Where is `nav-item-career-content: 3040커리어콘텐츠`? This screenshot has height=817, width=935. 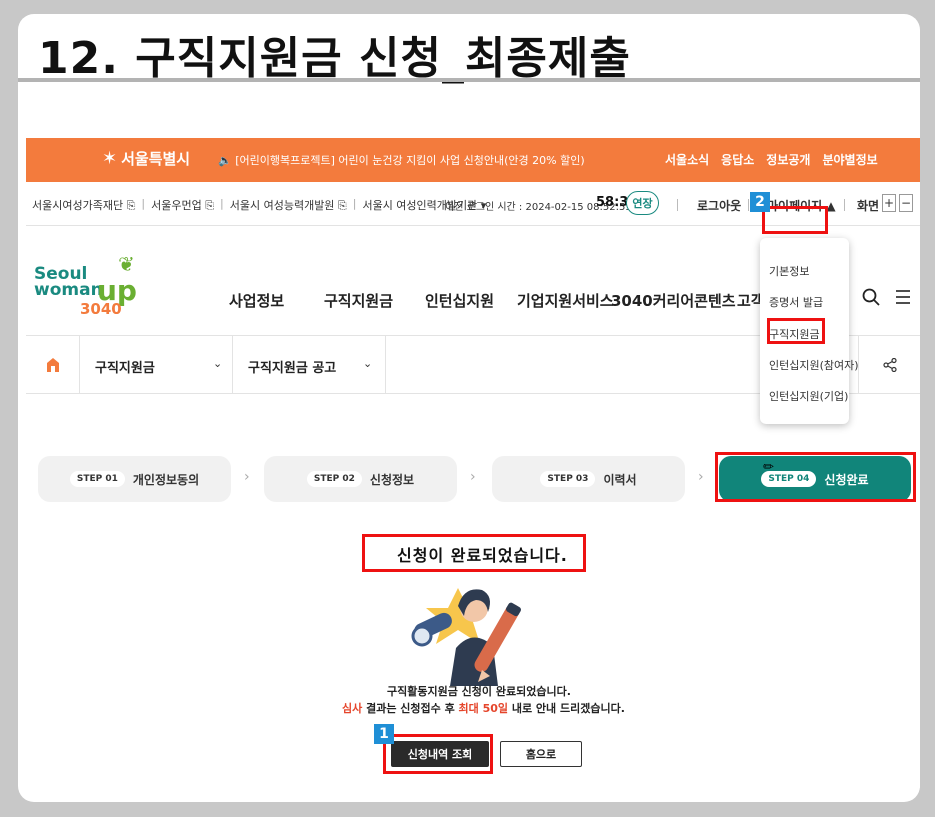 nav-item-career-content: 3040커리어콘텐츠 is located at coordinates (673, 300).